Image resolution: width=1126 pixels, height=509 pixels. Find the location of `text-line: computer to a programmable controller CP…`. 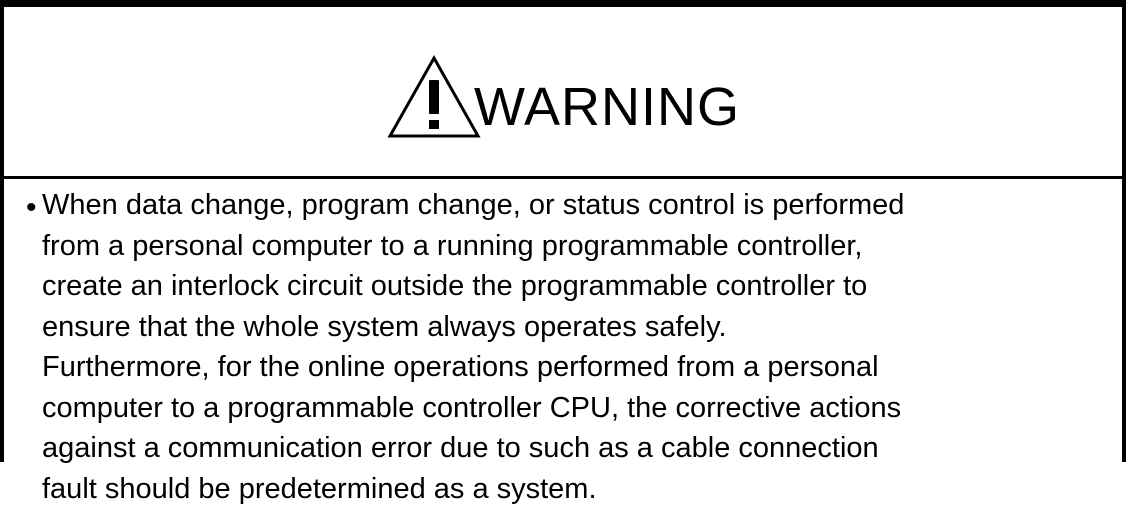

text-line: computer to a programmable controller CP… is located at coordinates (473, 408).